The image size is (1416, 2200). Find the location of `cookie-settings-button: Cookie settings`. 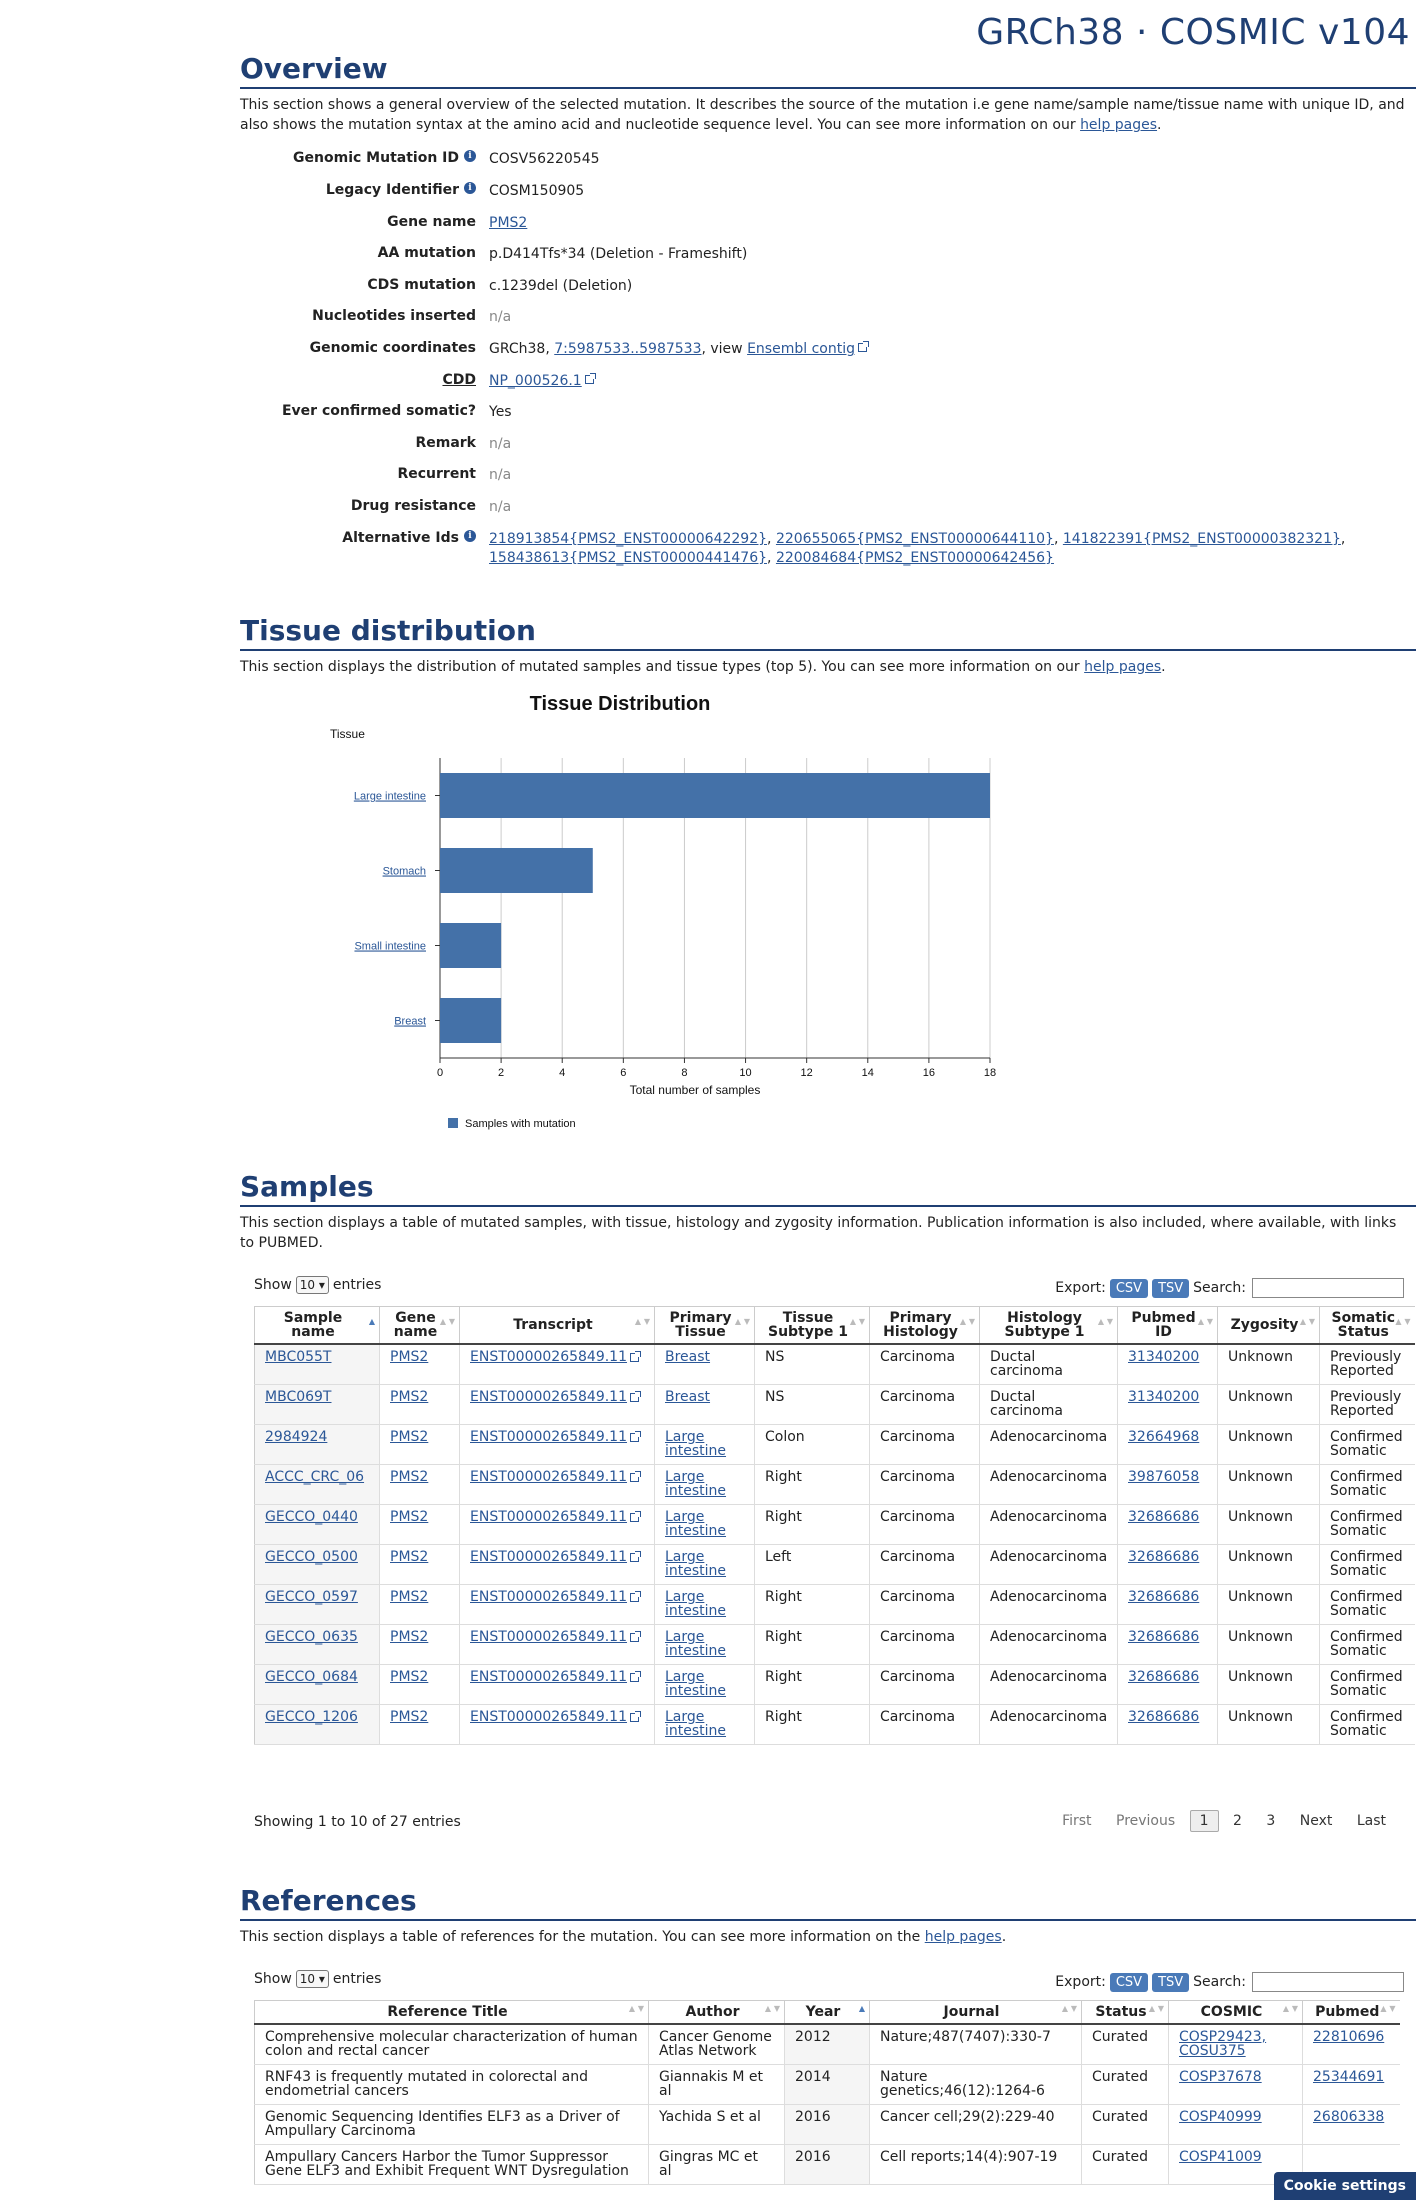

cookie-settings-button: Cookie settings is located at coordinates (1344, 2186).